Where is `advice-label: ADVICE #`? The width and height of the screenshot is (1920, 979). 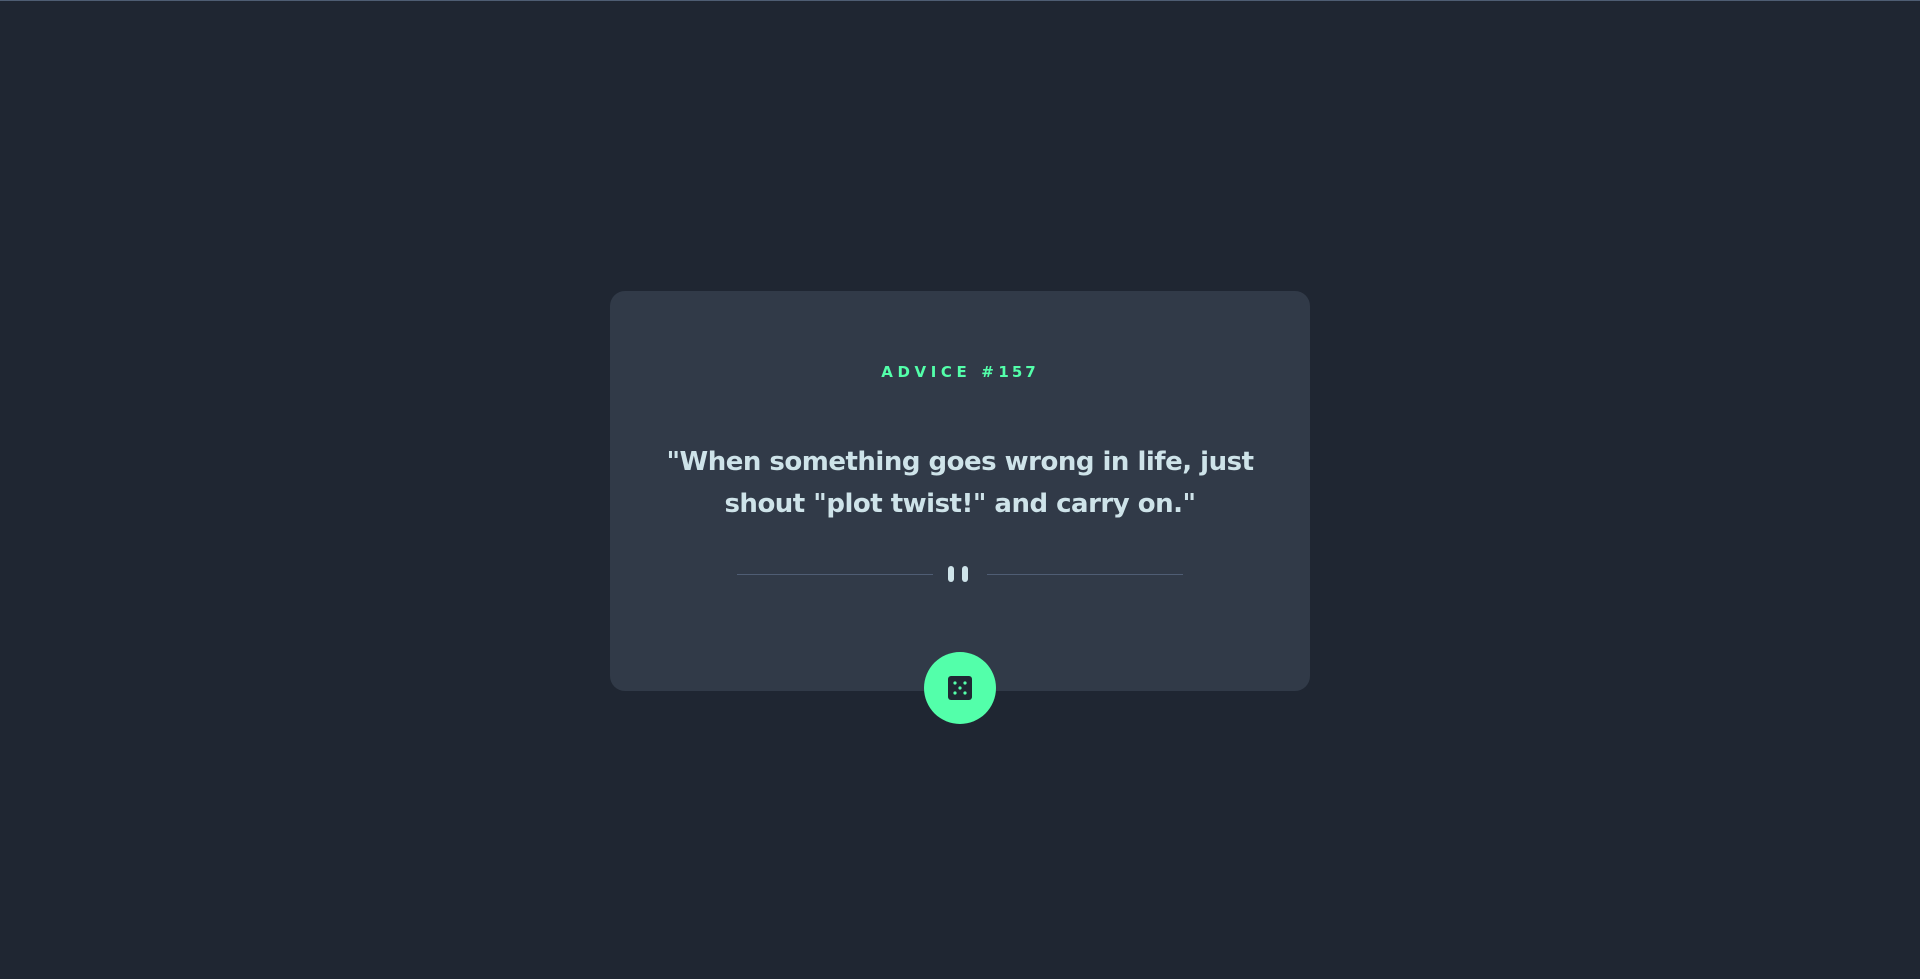
advice-label: ADVICE # is located at coordinates (940, 372).